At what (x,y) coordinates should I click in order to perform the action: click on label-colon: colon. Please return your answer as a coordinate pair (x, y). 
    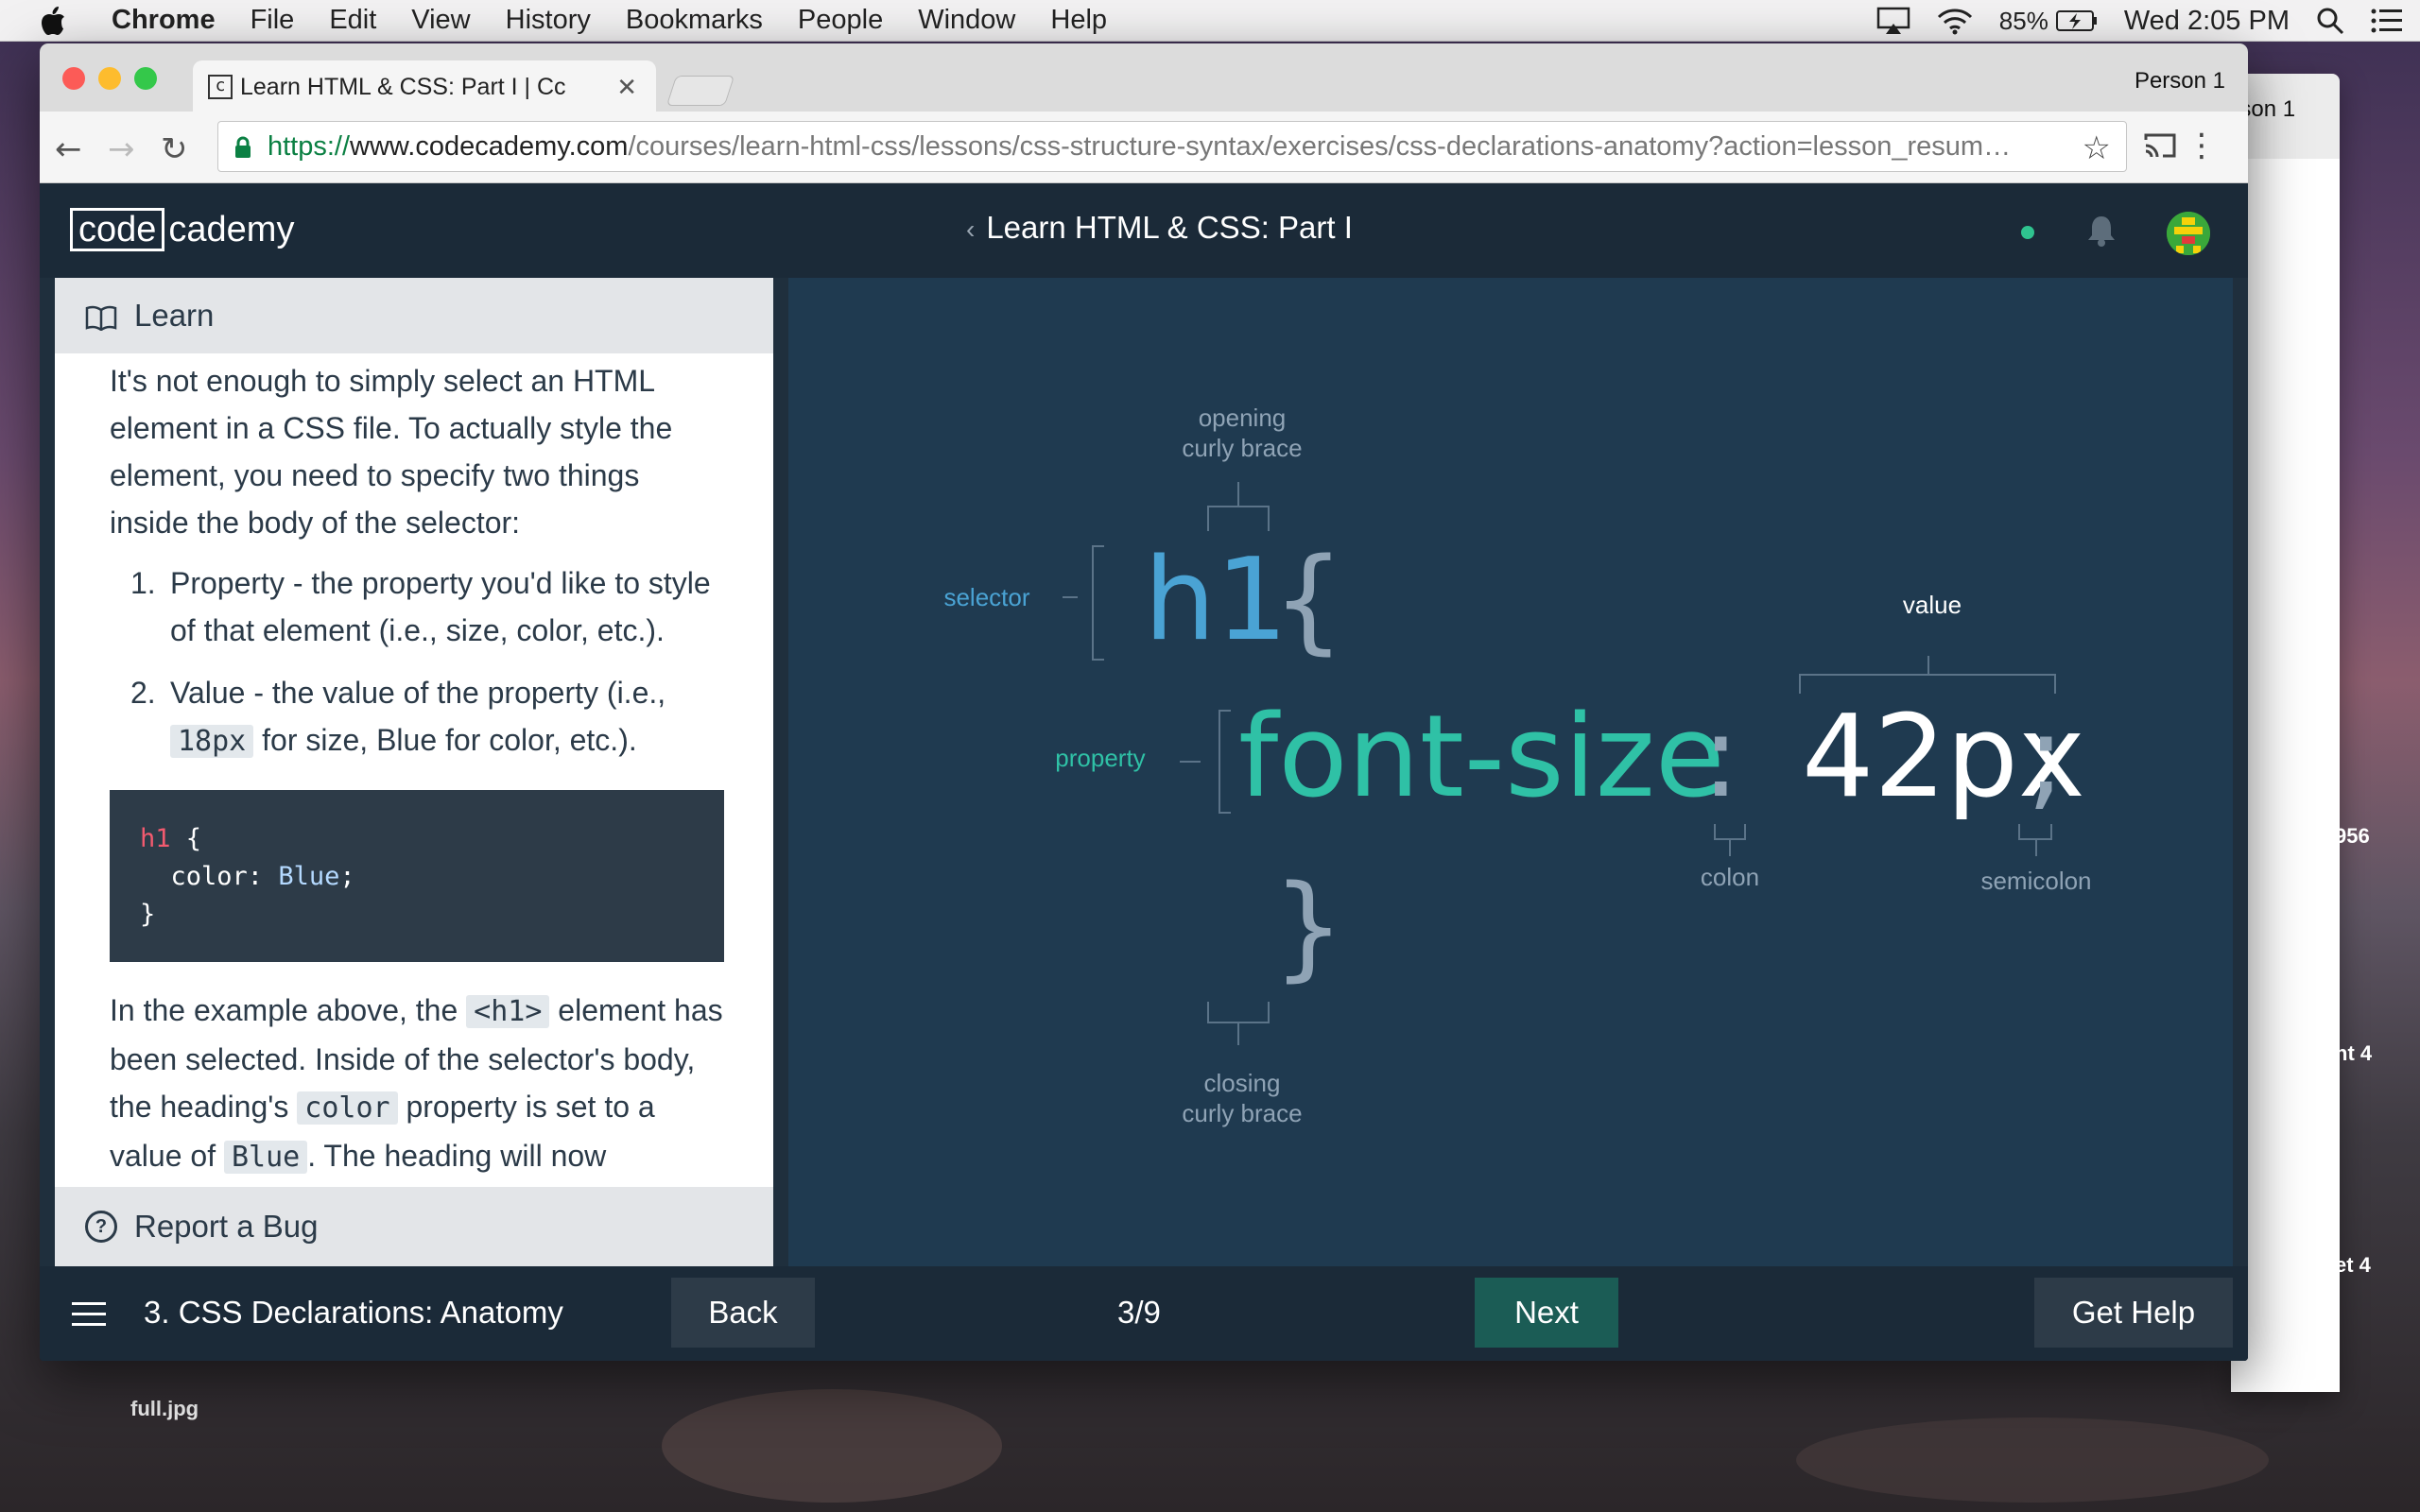
    Looking at the image, I should click on (1730, 877).